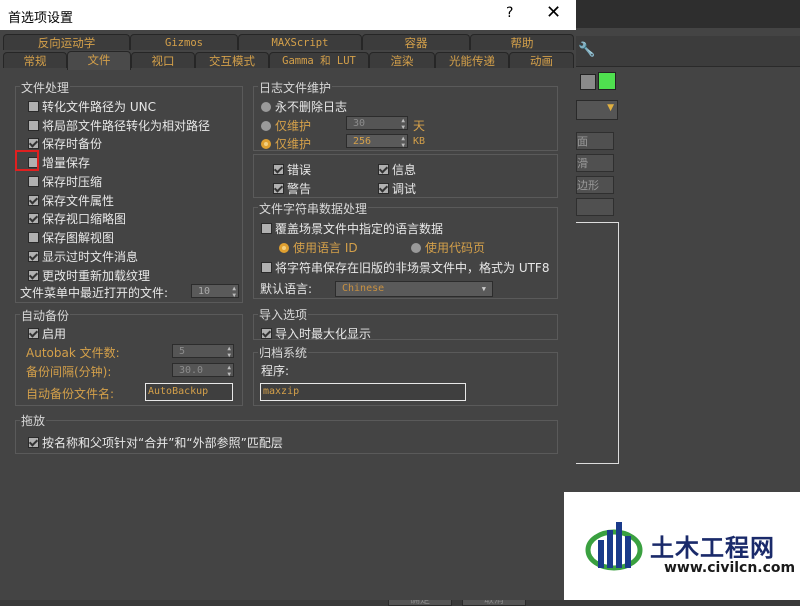 This screenshot has height=606, width=800. Describe the element at coordinates (45, 315) in the screenshot. I see `auto-backup-title: 自动备份` at that location.